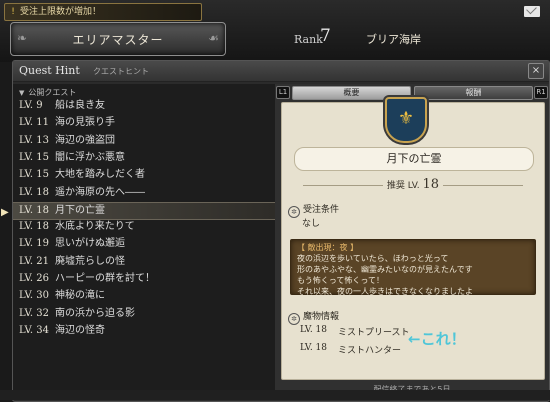 The image size is (550, 402). Describe the element at coordinates (100, 192) in the screenshot. I see `quest-name: 遥か海原の先へ――` at that location.